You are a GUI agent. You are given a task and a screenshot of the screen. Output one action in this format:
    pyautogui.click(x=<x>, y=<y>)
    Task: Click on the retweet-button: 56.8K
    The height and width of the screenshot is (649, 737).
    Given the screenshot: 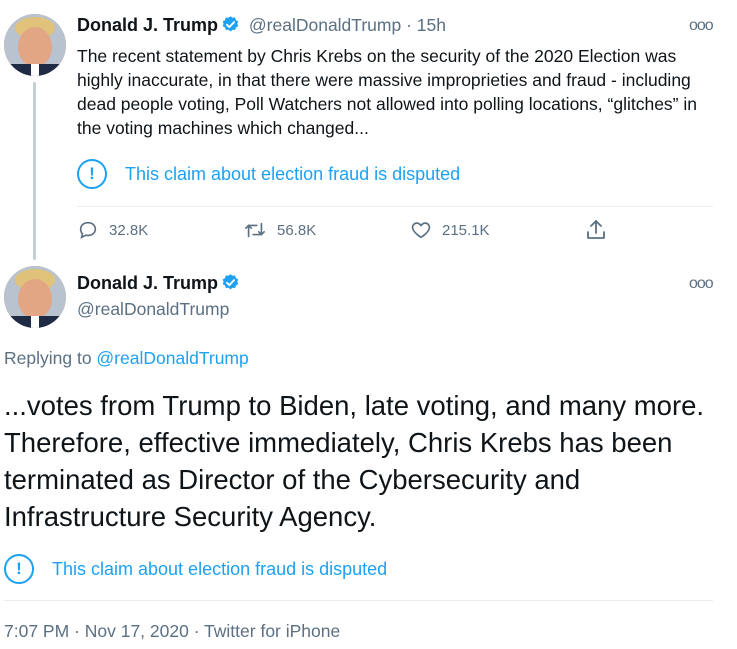 What is the action you would take?
    pyautogui.click(x=279, y=230)
    